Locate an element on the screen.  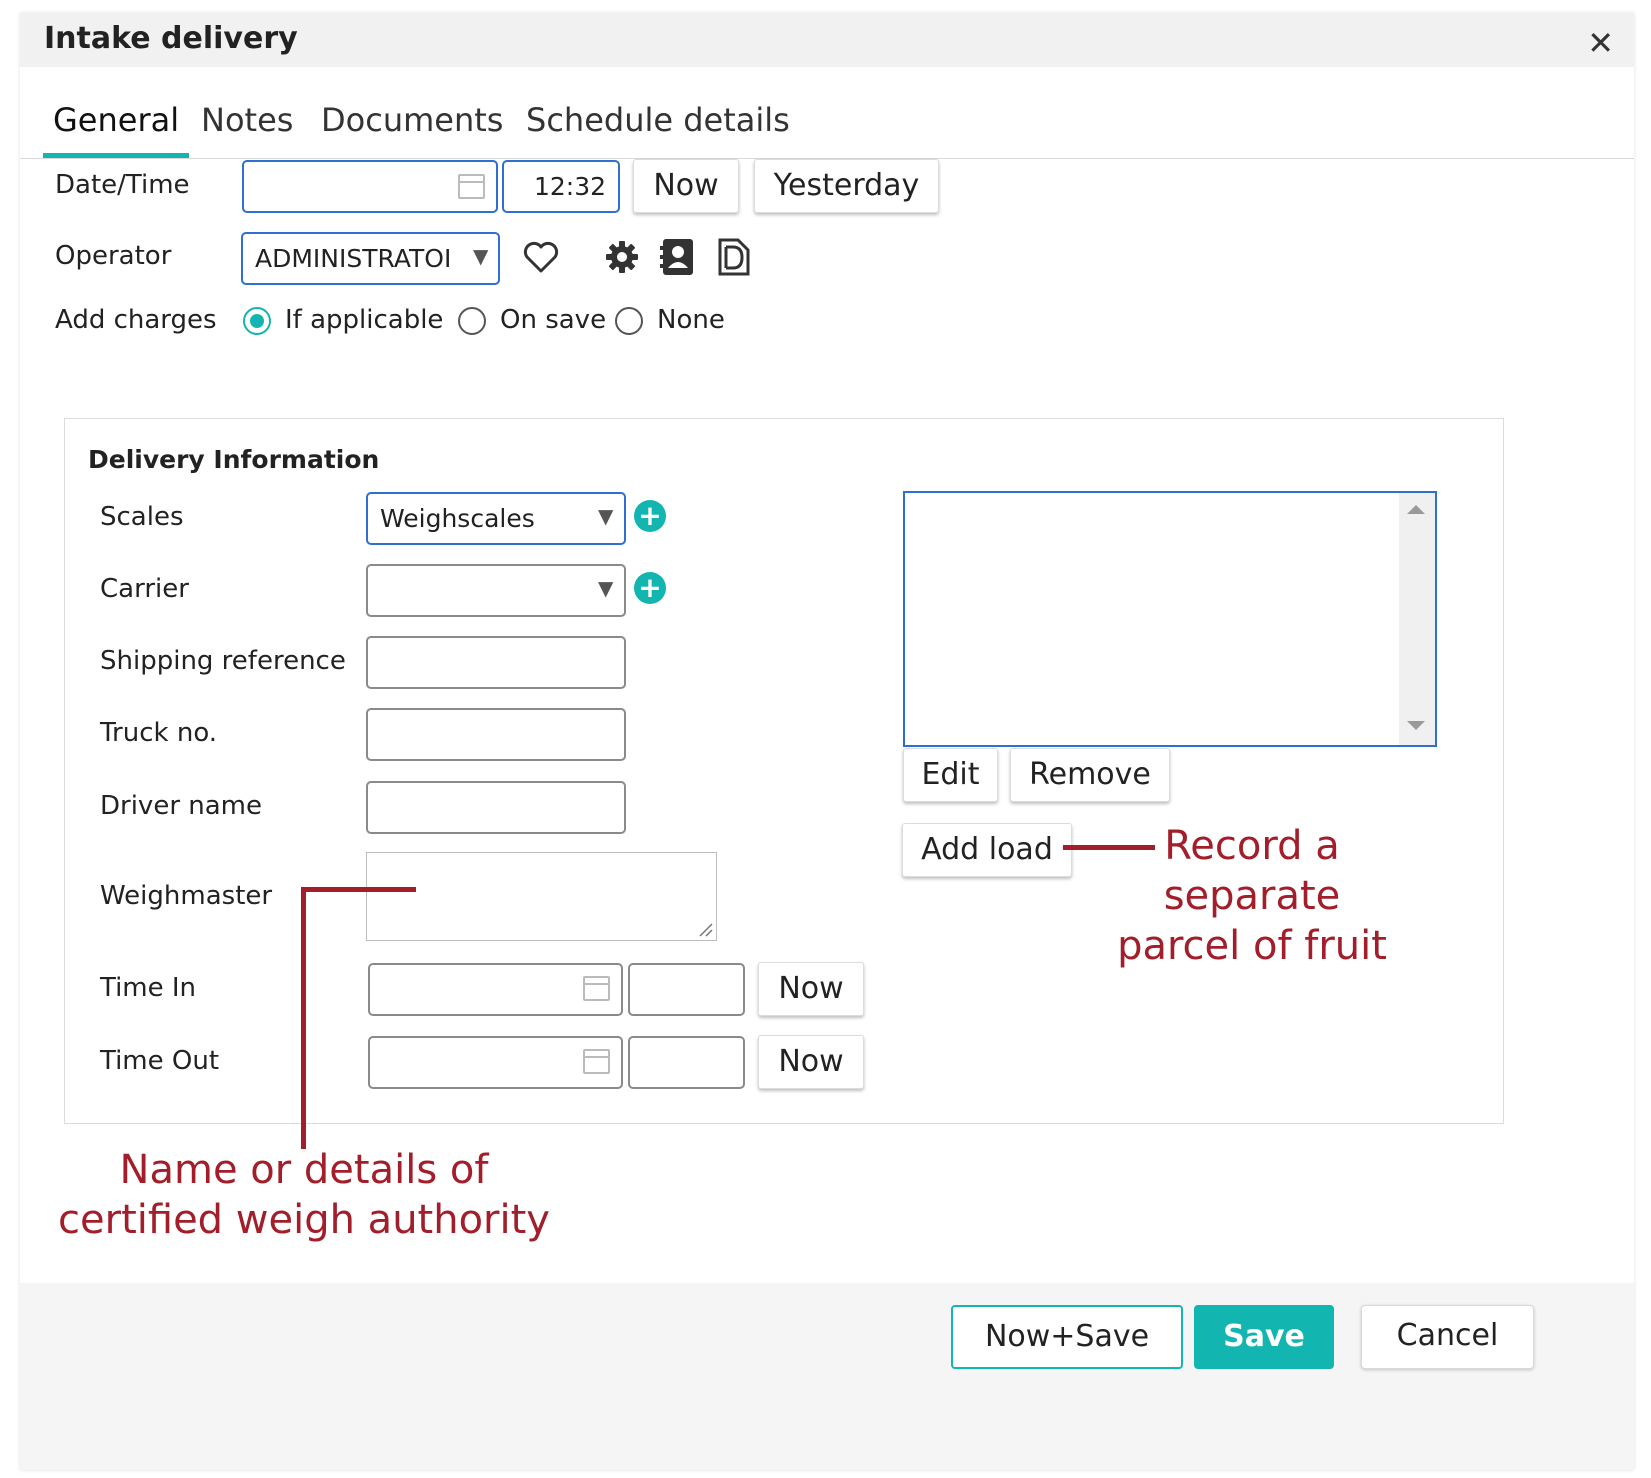
operator-label: Operator is located at coordinates (113, 256).